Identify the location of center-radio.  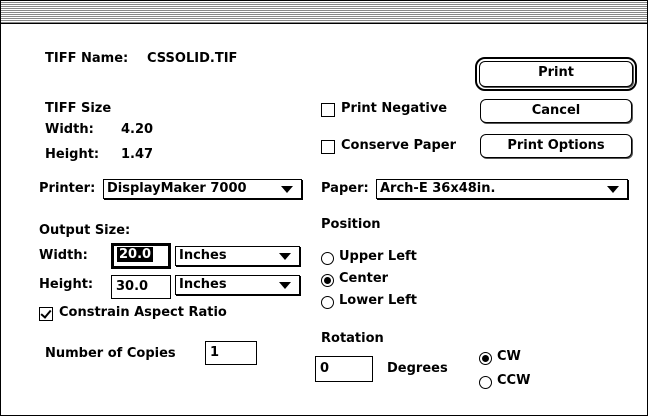
(327, 280).